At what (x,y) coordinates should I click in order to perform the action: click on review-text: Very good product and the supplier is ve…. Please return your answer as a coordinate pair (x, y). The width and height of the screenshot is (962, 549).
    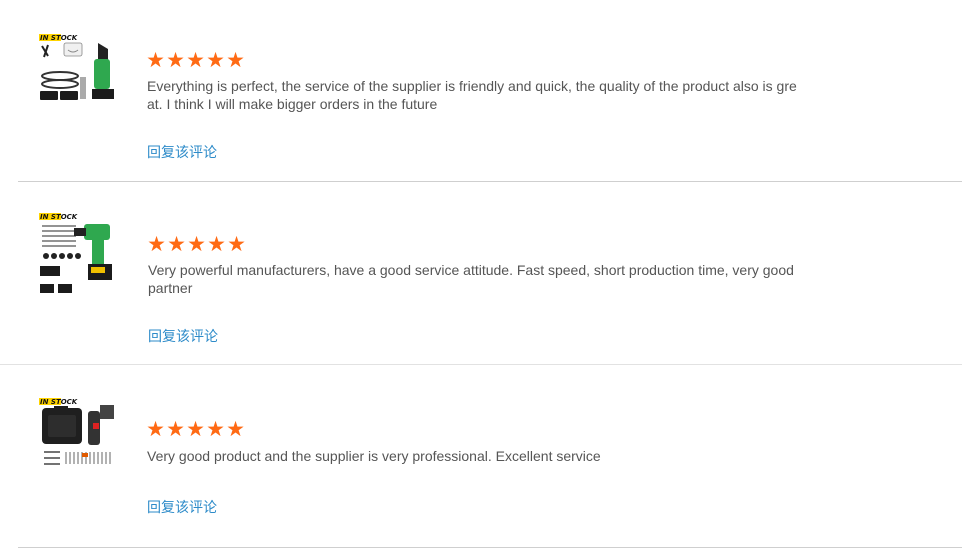
    Looking at the image, I should click on (374, 456).